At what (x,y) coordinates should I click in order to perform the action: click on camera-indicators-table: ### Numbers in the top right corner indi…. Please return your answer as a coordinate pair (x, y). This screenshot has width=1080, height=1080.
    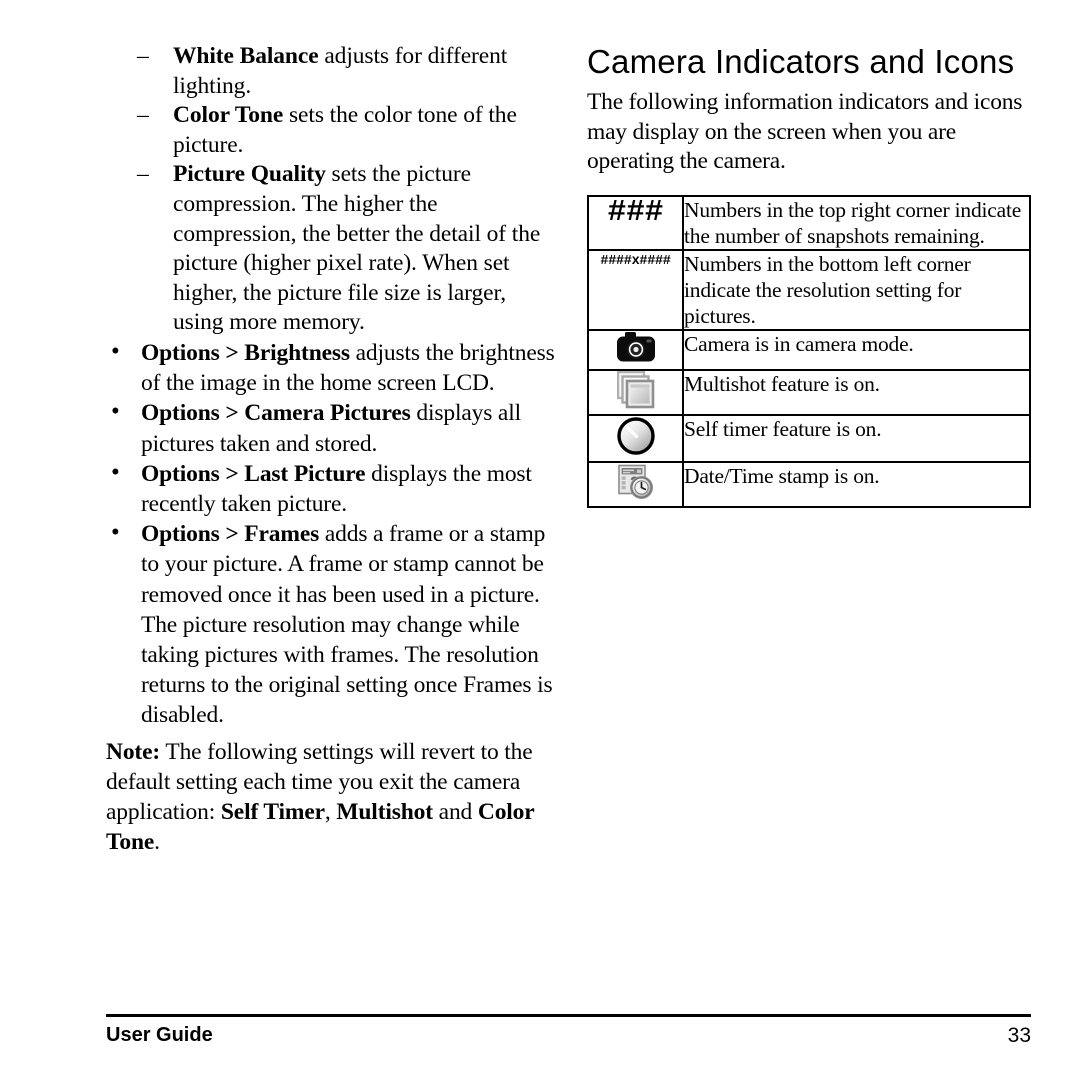
    Looking at the image, I should click on (809, 351).